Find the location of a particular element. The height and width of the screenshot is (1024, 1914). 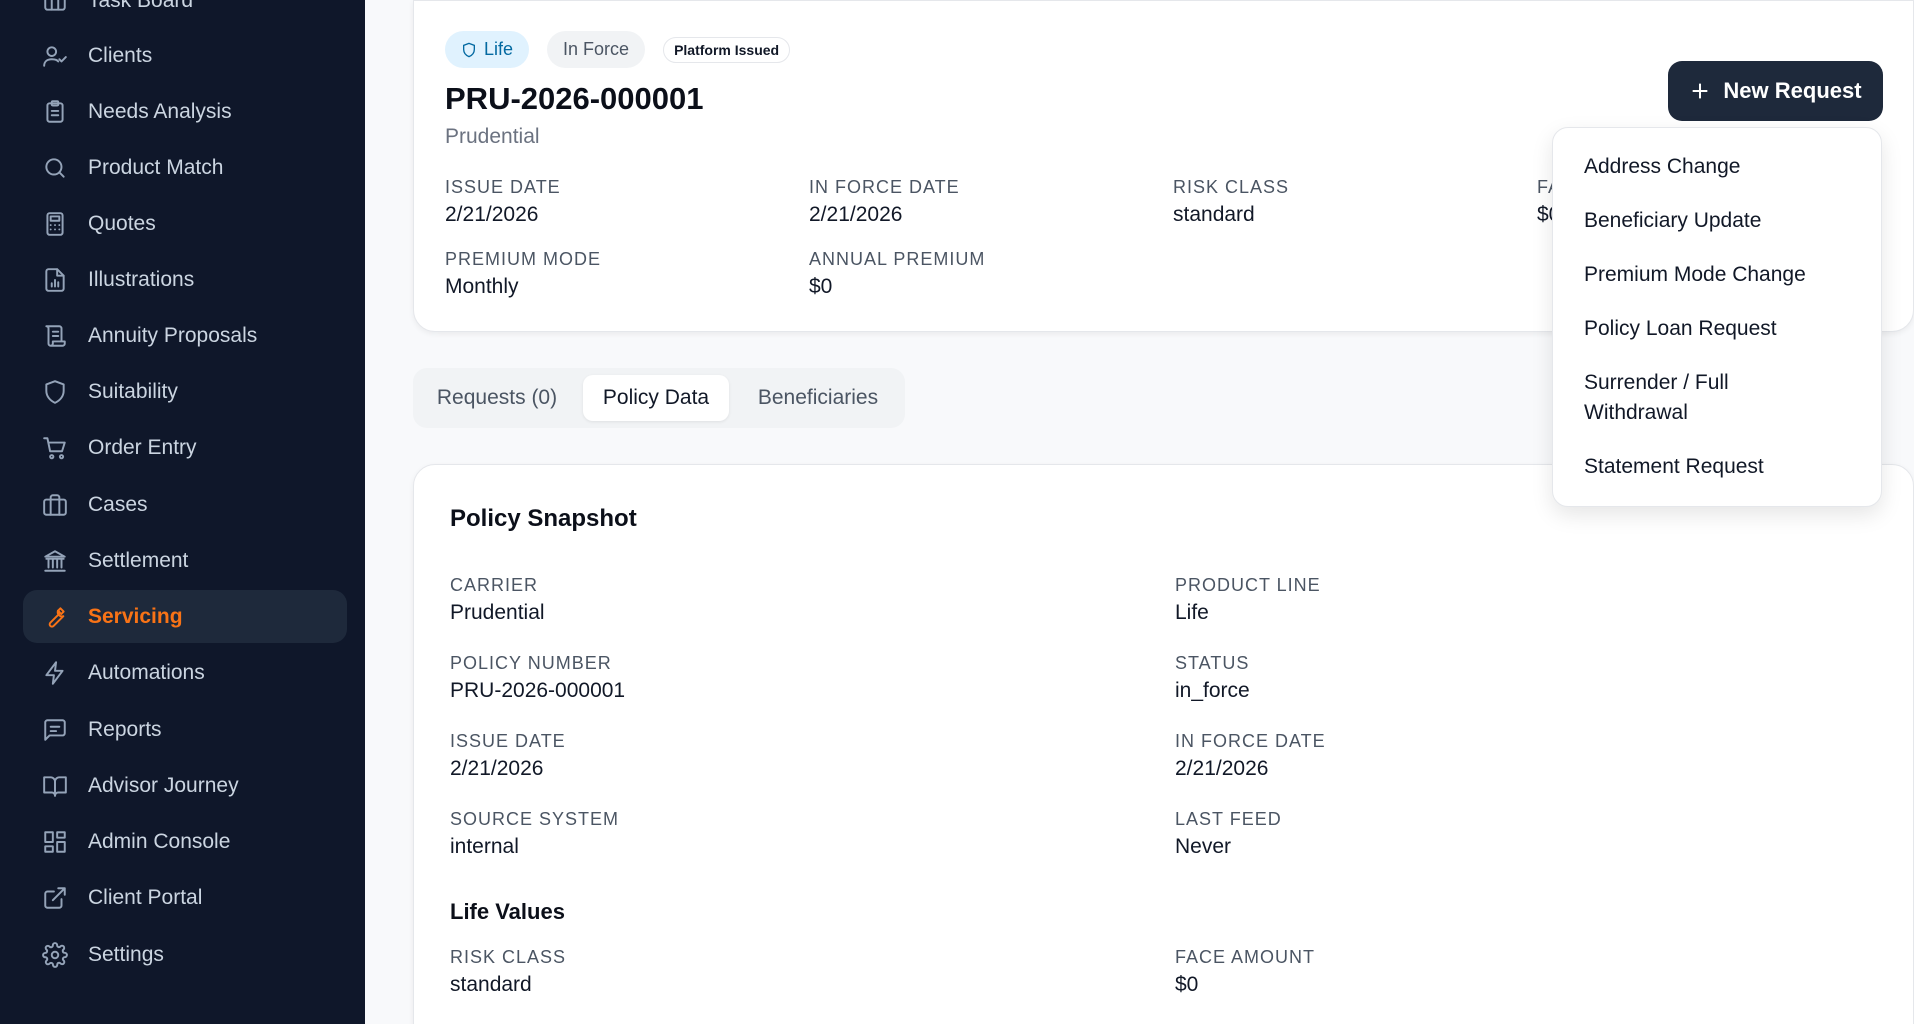

sidebar-item-product-match: Product Match is located at coordinates (185, 167).